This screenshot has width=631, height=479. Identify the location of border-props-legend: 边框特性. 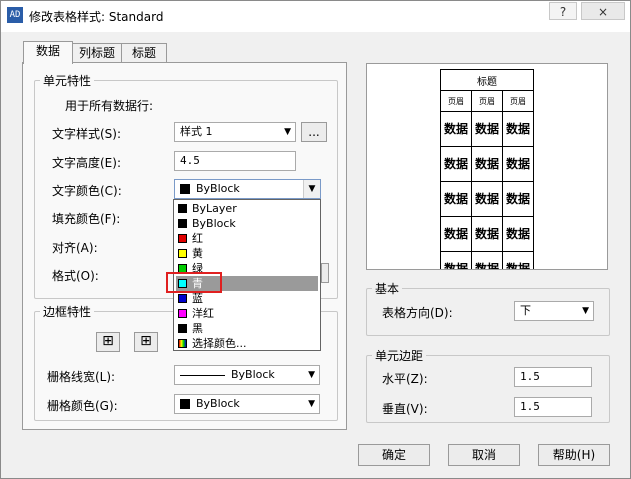
(67, 312).